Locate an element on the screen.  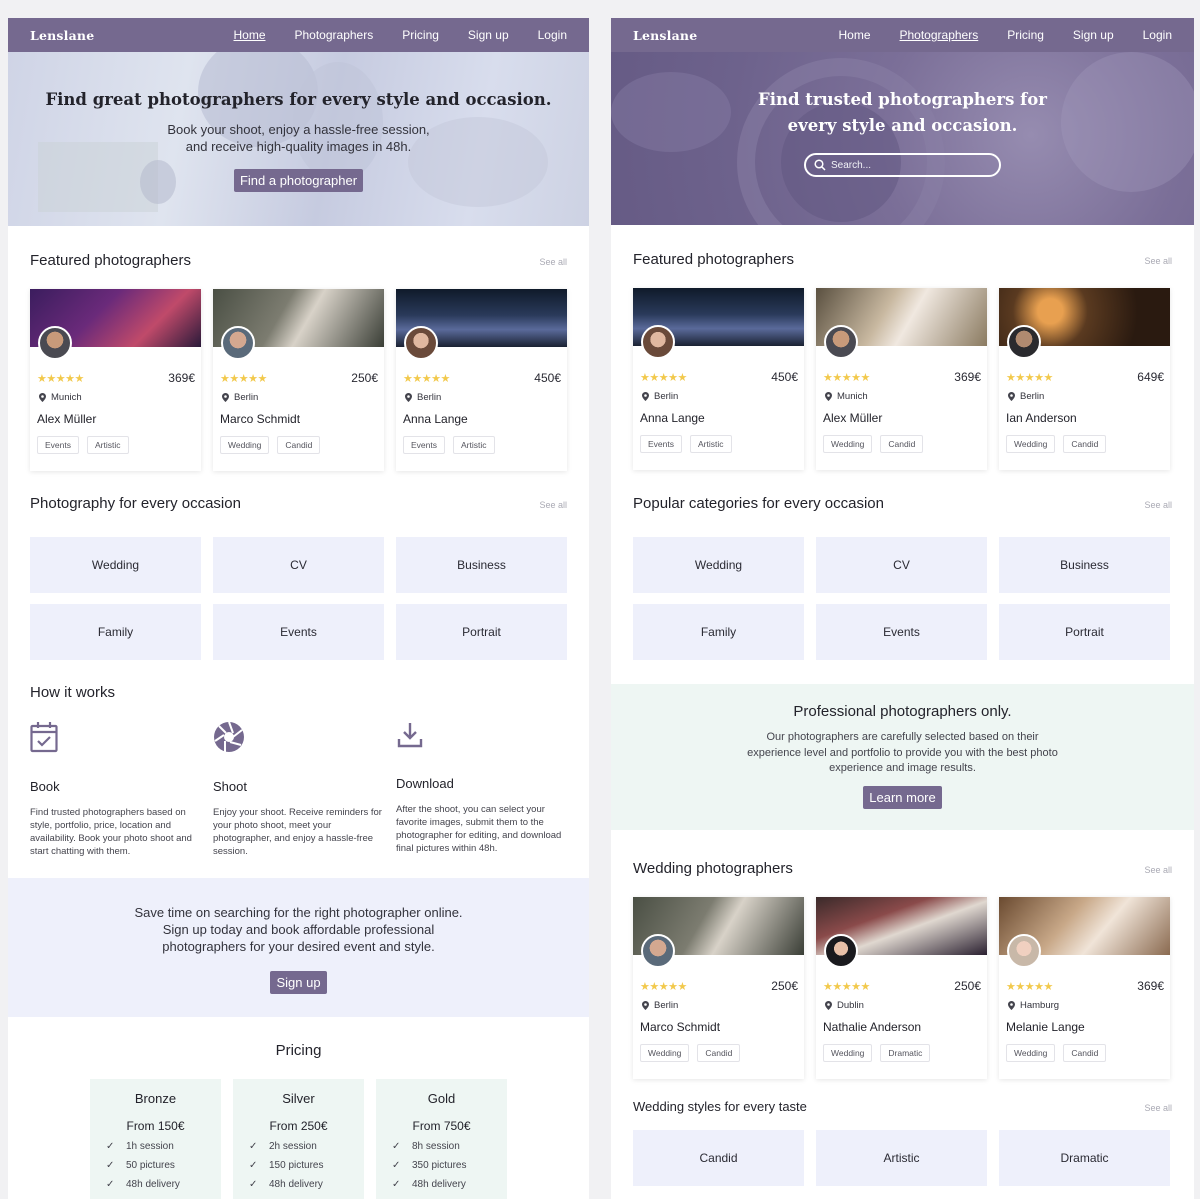
tag: Dramatic is located at coordinates (905, 1053).